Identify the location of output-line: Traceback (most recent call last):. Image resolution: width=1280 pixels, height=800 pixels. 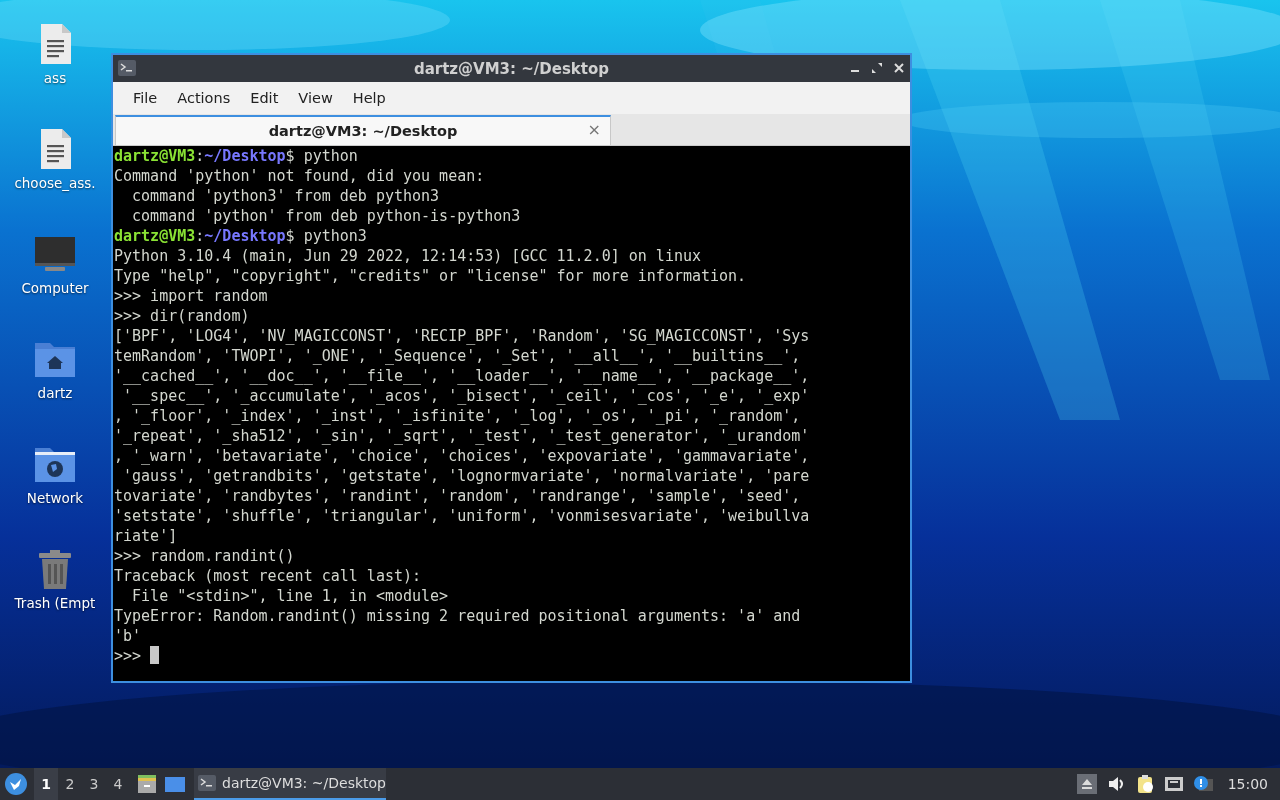
(268, 576).